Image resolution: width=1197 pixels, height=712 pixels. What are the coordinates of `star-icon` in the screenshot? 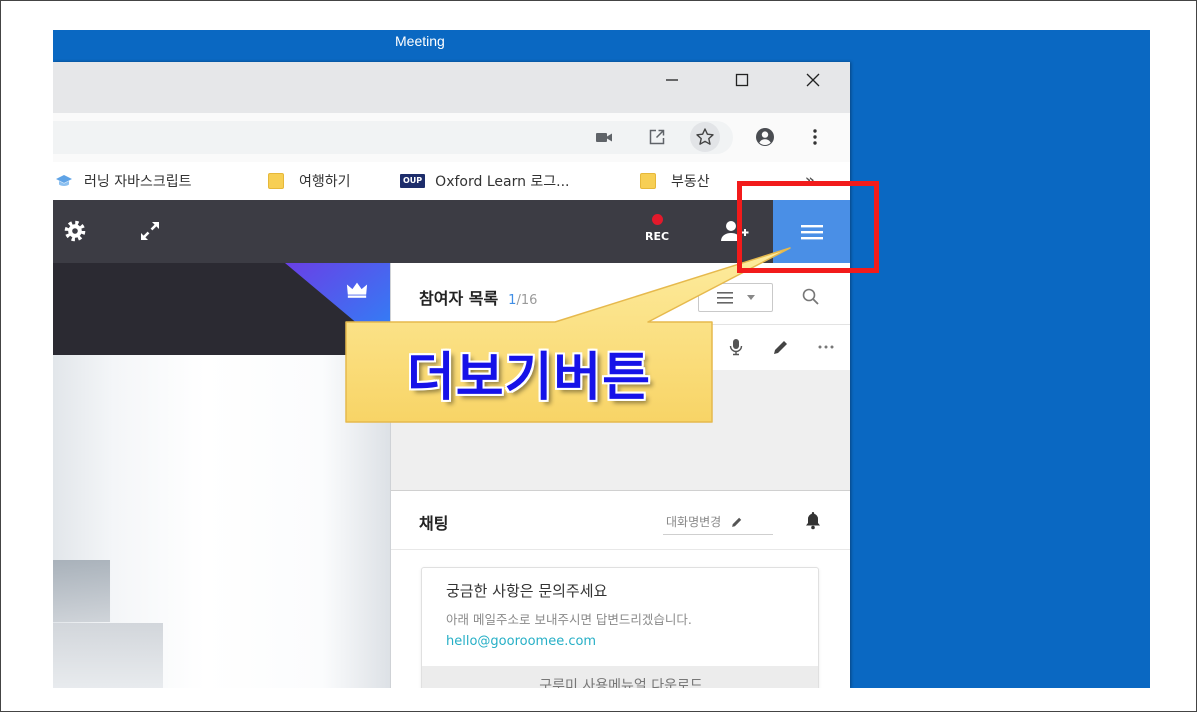 It's located at (705, 137).